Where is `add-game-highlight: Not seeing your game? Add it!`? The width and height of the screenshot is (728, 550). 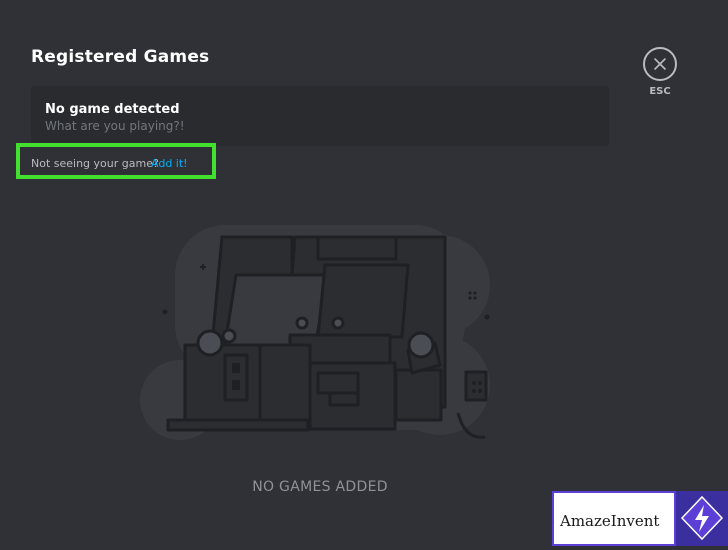
add-game-highlight: Not seeing your game? Add it! is located at coordinates (116, 161).